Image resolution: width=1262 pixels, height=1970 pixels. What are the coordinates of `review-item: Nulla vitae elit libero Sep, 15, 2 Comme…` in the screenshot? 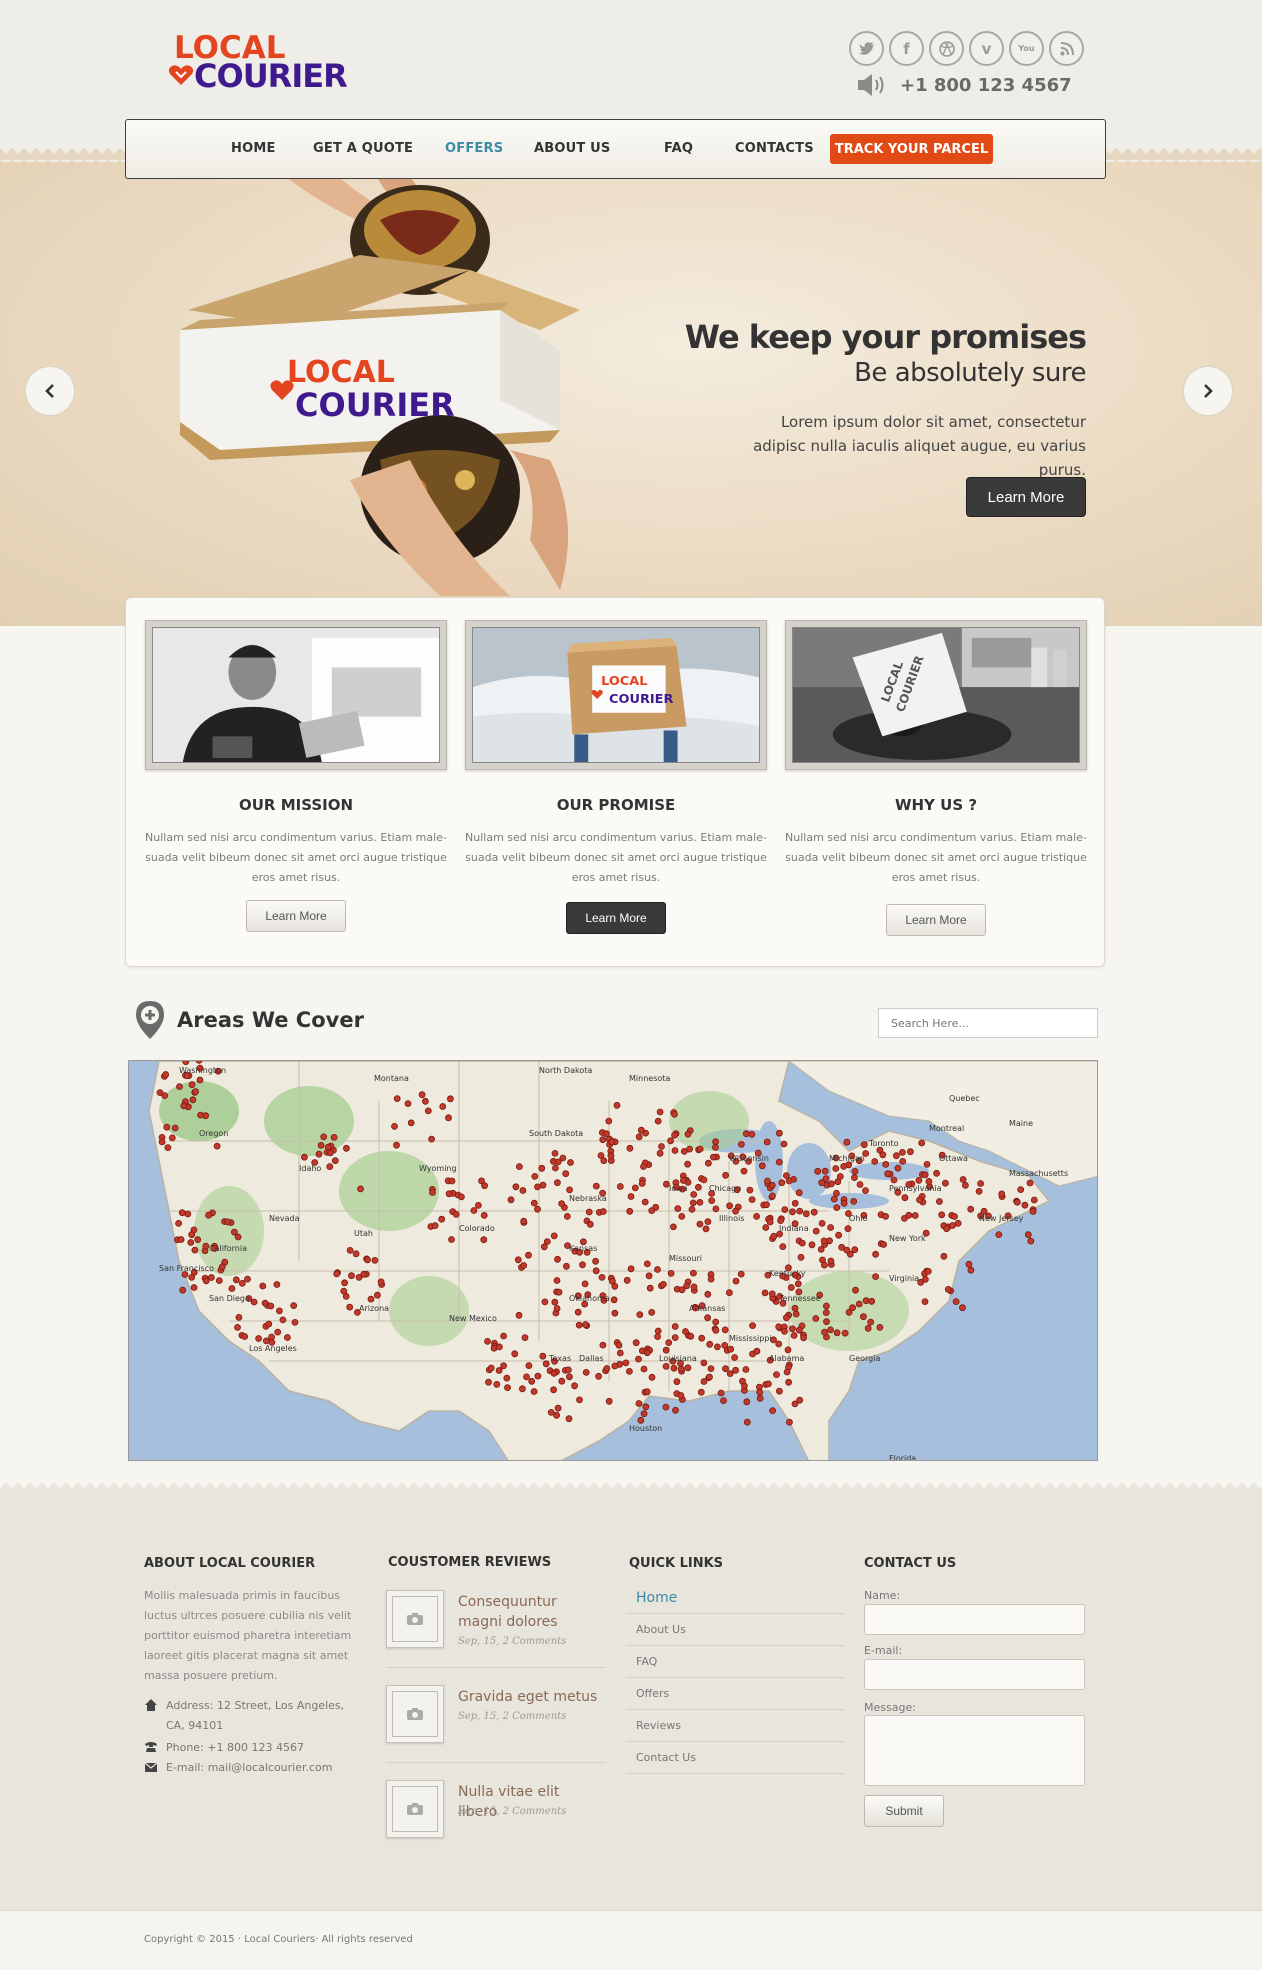 It's located at (496, 1825).